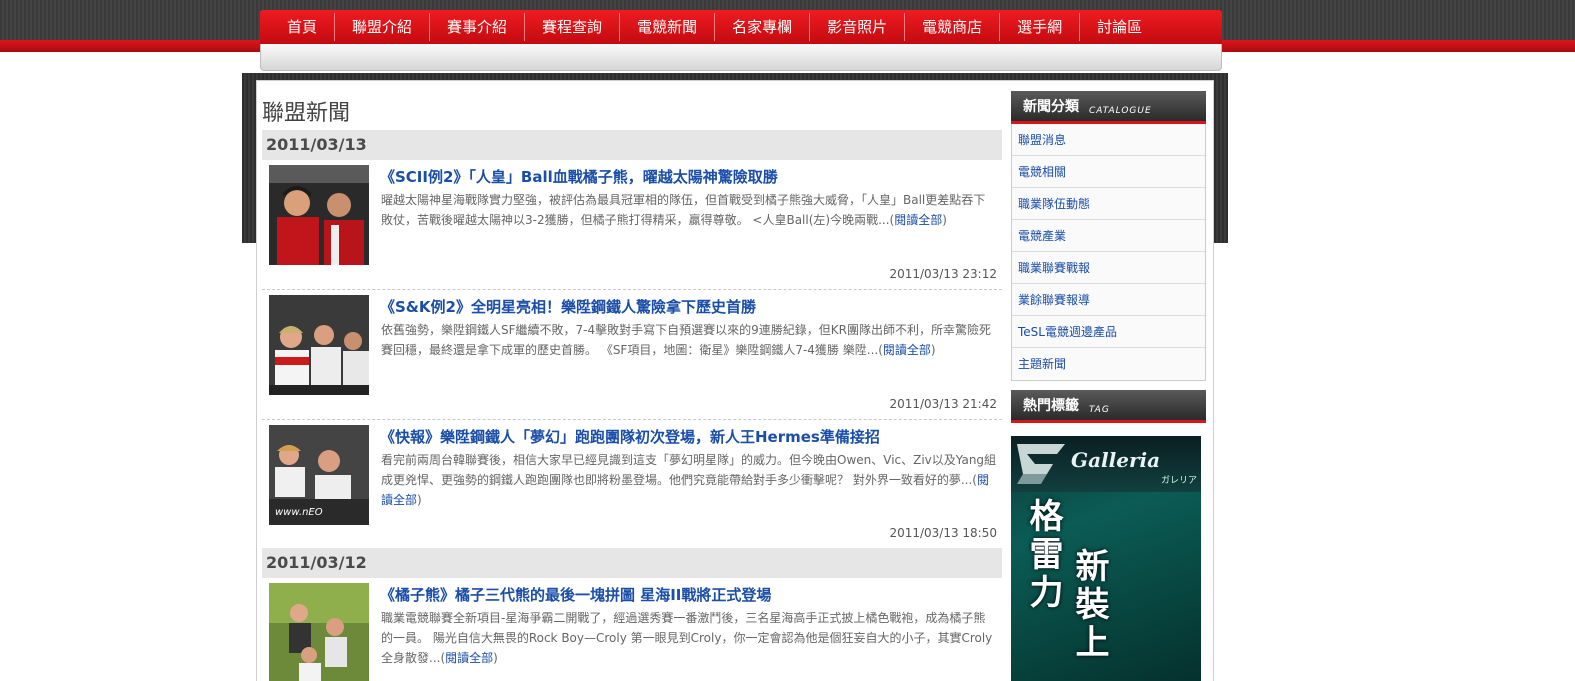 The image size is (1575, 681). Describe the element at coordinates (1108, 204) in the screenshot. I see `category-pro-team-news: 職業隊伍動態` at that location.